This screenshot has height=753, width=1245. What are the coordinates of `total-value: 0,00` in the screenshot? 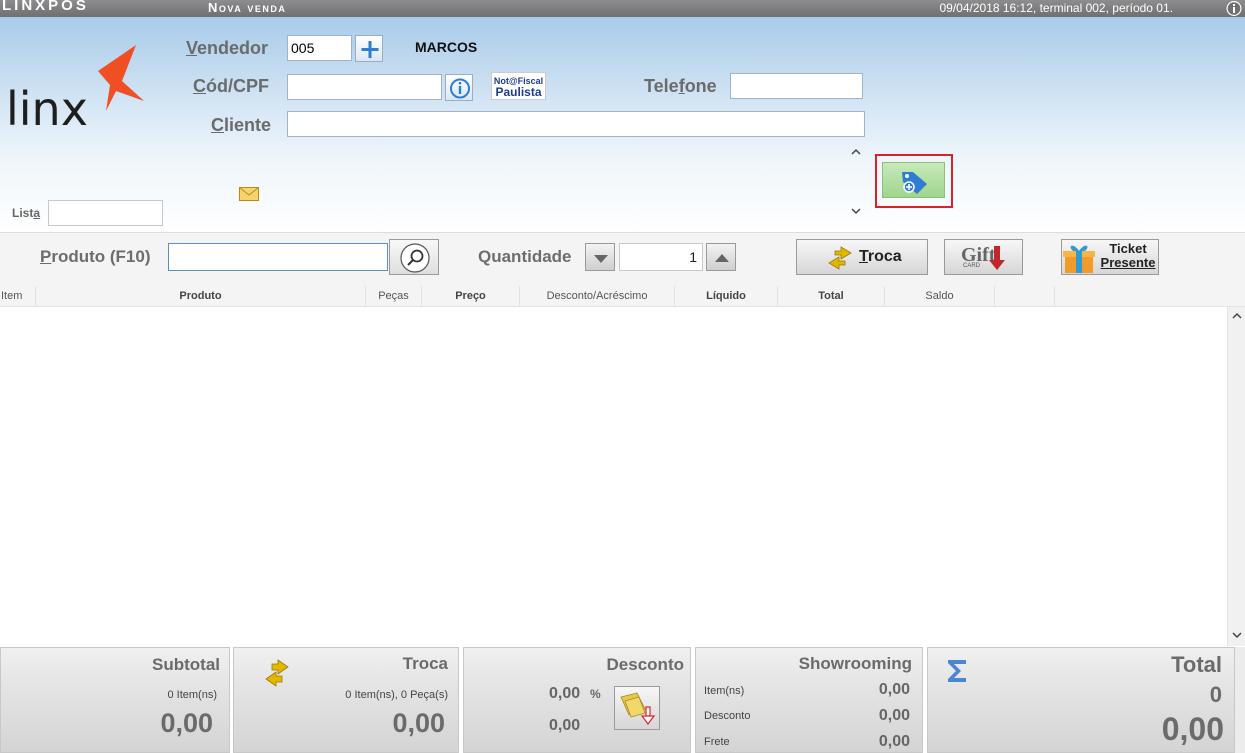 It's located at (1192, 729).